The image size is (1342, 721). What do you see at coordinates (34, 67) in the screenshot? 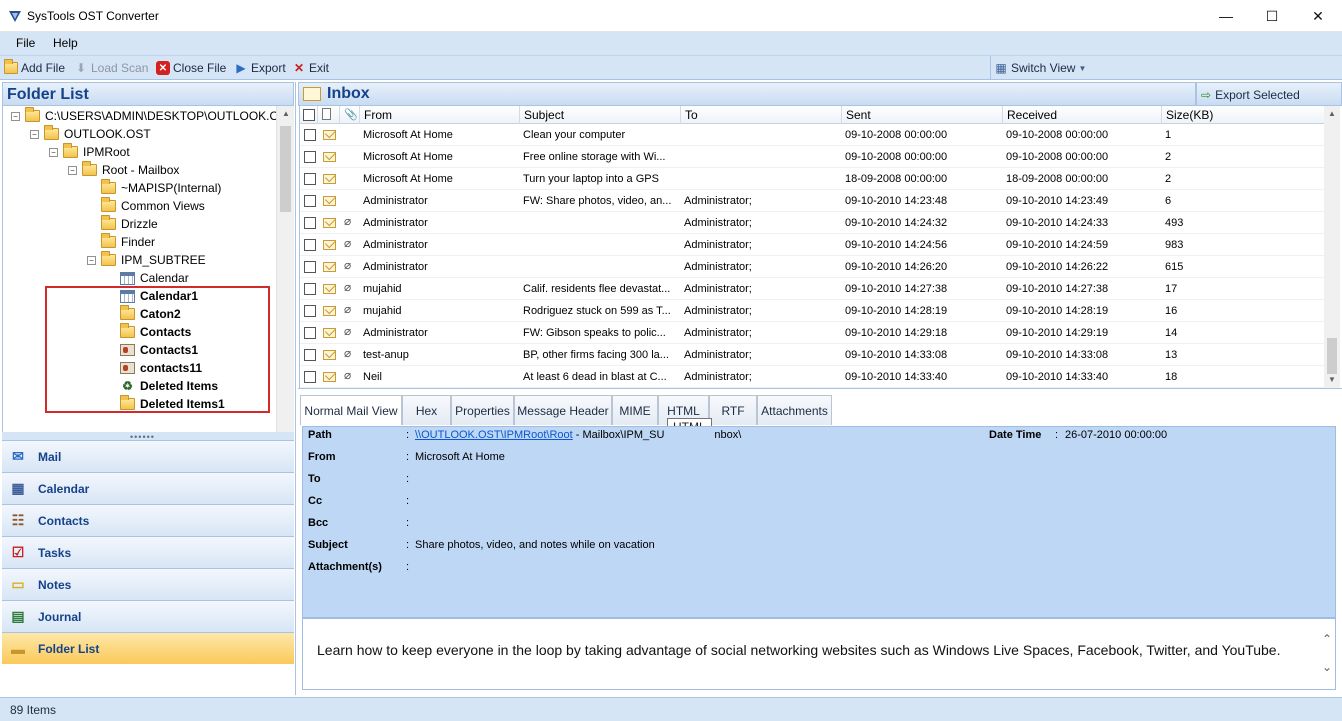
I see `add-file-button: Add File` at bounding box center [34, 67].